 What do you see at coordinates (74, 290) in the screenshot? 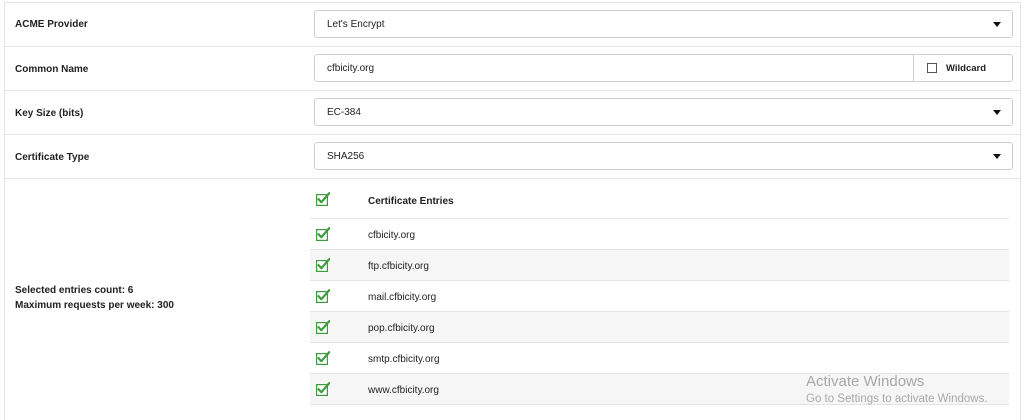
I see `selected-entries-count: Selected entries count: 6` at bounding box center [74, 290].